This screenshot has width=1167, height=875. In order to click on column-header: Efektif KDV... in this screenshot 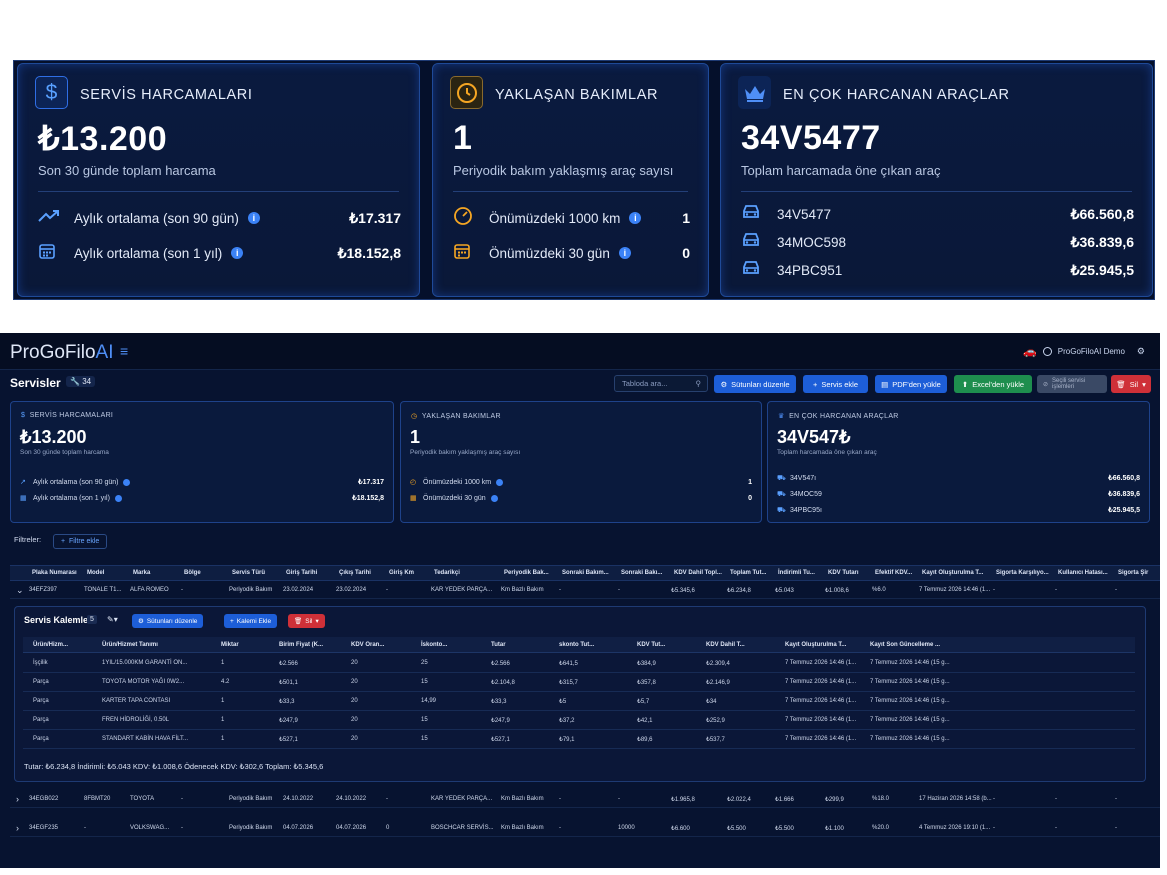, I will do `click(893, 573)`.